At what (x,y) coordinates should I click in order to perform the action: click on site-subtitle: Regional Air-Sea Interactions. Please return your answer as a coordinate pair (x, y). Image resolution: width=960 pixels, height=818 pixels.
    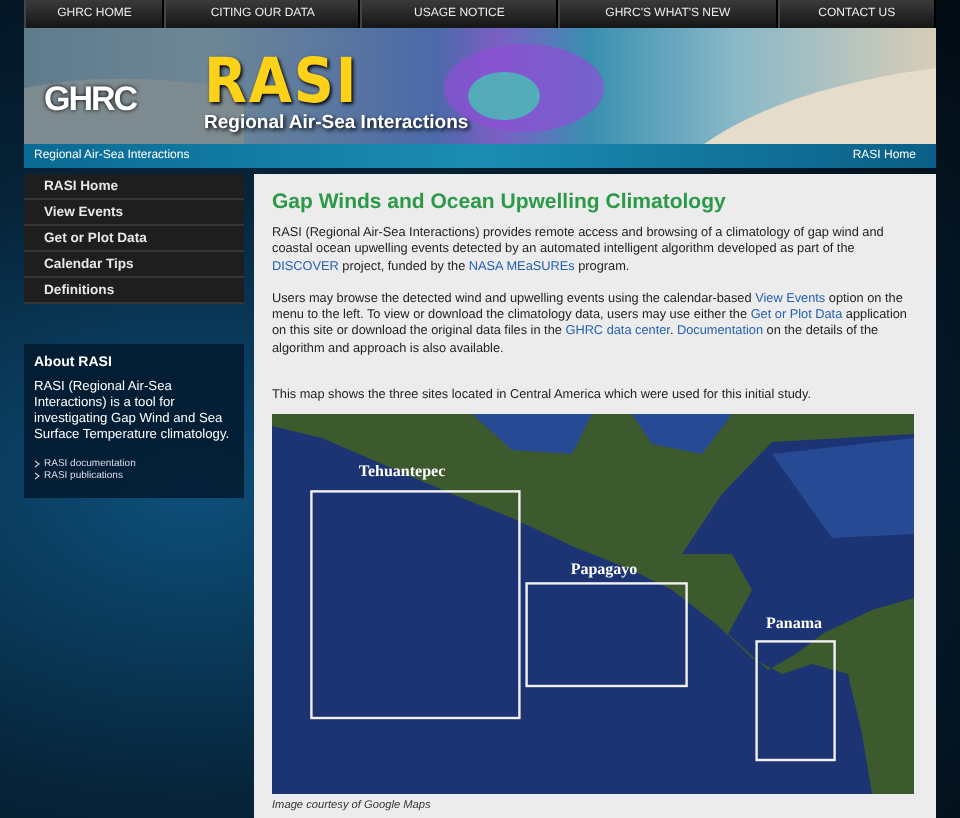
    Looking at the image, I should click on (336, 122).